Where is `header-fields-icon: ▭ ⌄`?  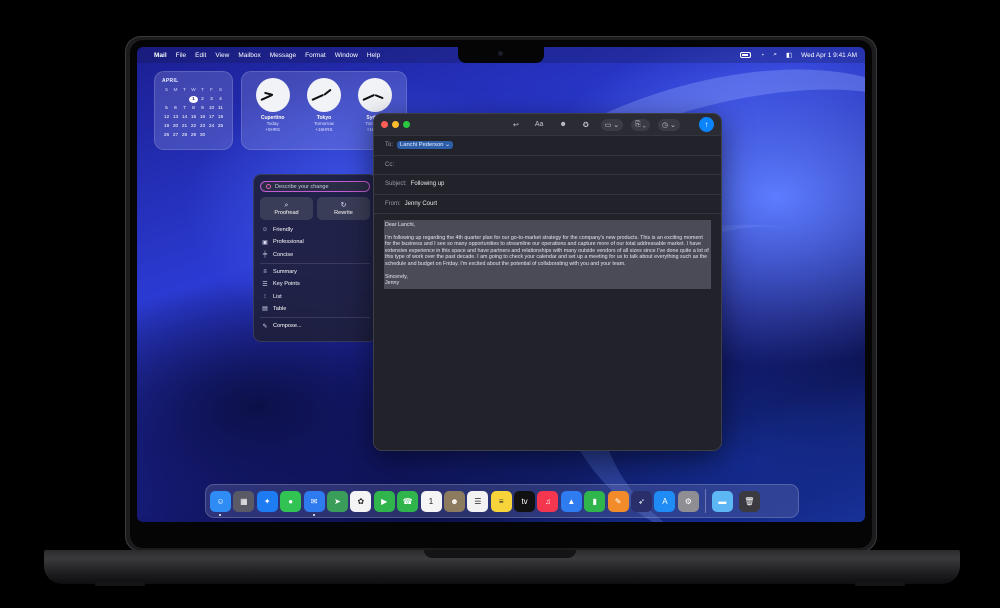 header-fields-icon: ▭ ⌄ is located at coordinates (612, 124).